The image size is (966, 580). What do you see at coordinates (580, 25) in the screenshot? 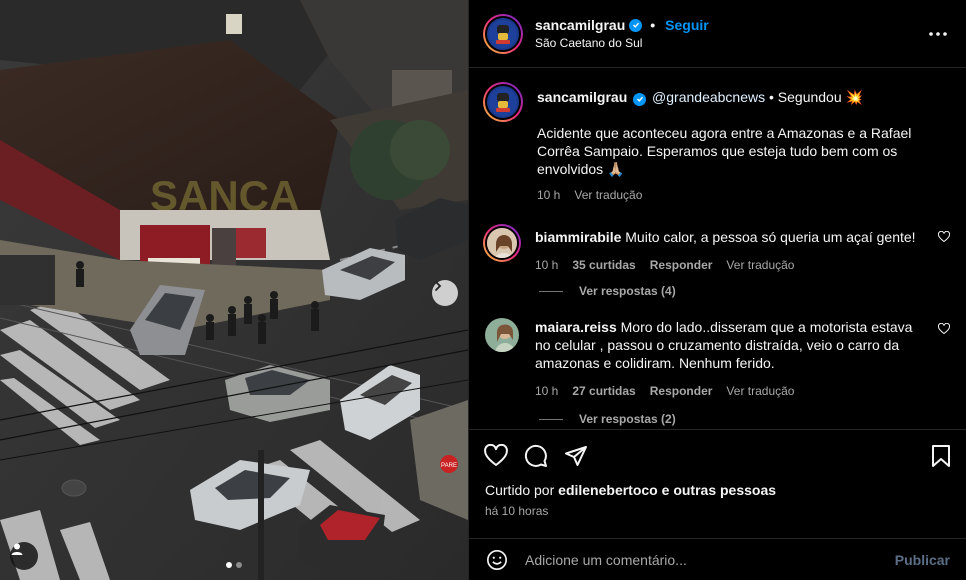
I see `author-username: sancamilgrau` at bounding box center [580, 25].